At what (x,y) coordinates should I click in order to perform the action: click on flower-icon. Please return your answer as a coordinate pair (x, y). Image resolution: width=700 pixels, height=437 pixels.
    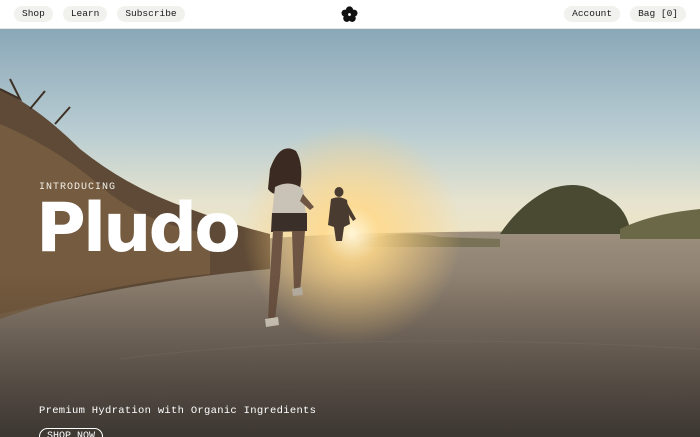
    Looking at the image, I should click on (349, 14).